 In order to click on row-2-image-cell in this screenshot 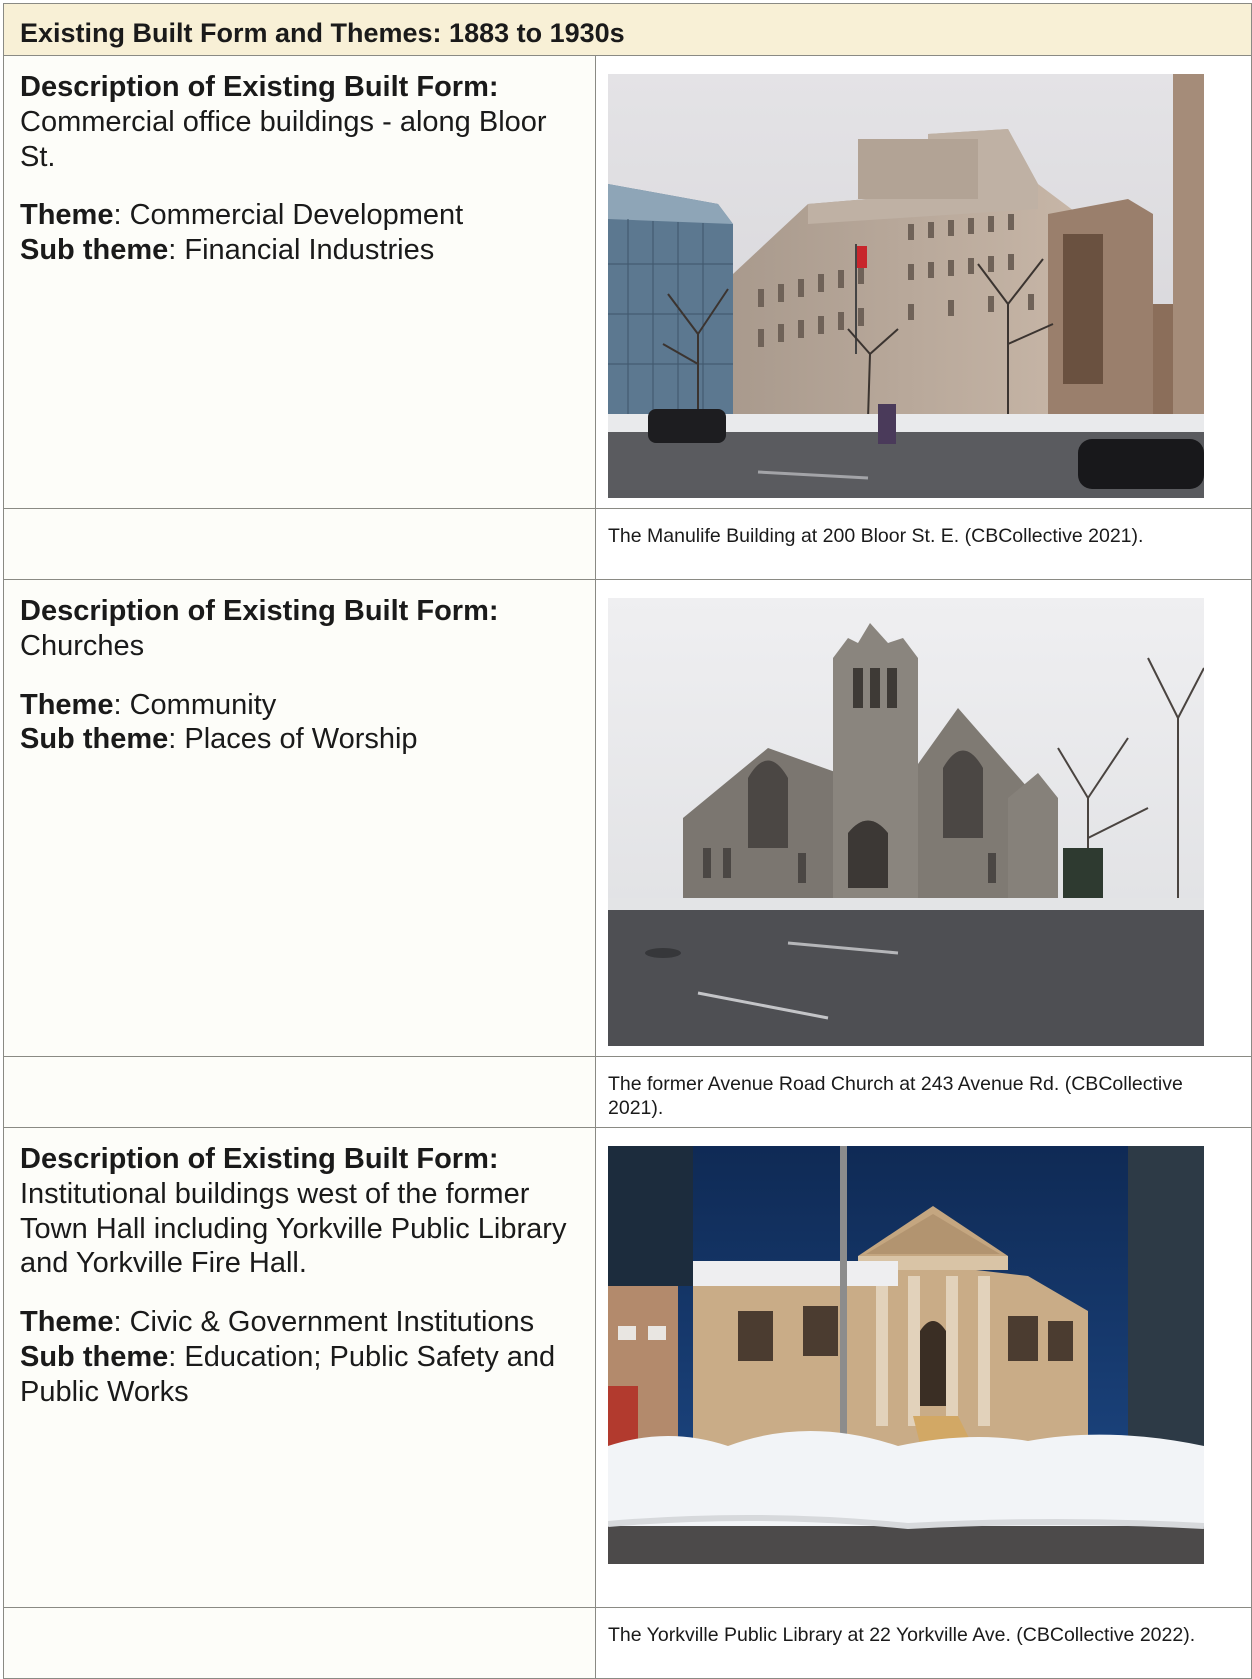, I will do `click(923, 818)`.